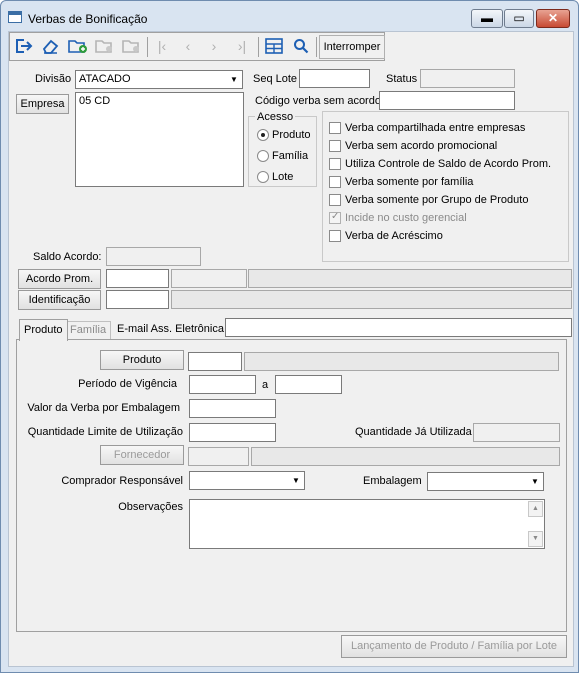 The height and width of the screenshot is (673, 579). Describe the element at coordinates (467, 78) in the screenshot. I see `status-field` at that location.